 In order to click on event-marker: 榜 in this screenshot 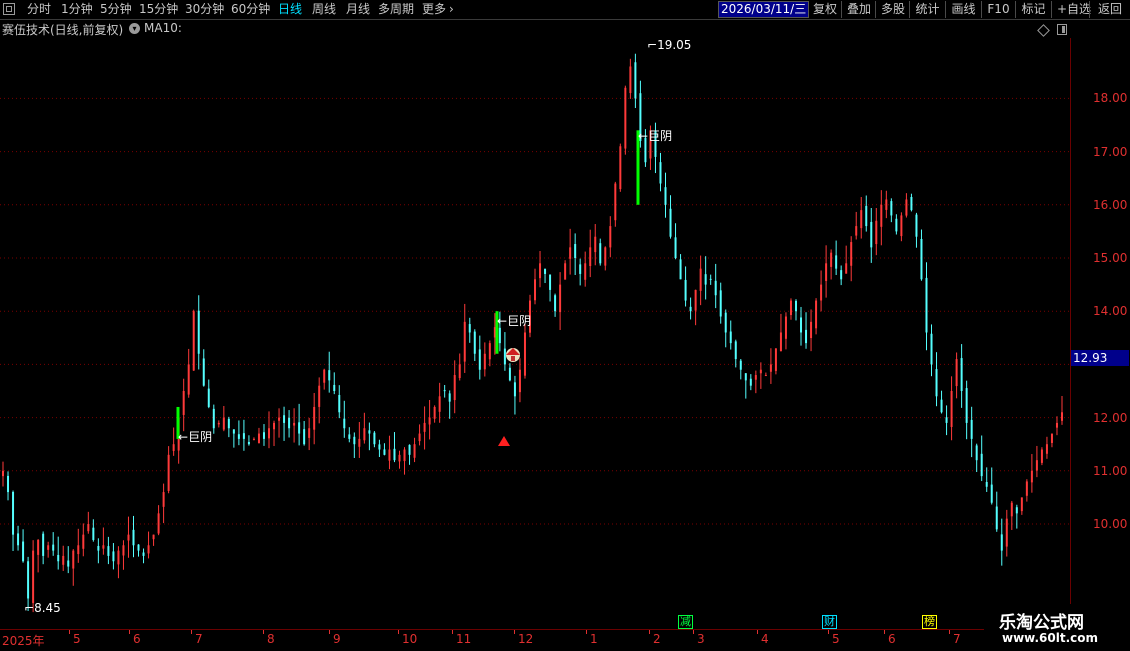, I will do `click(929, 622)`.